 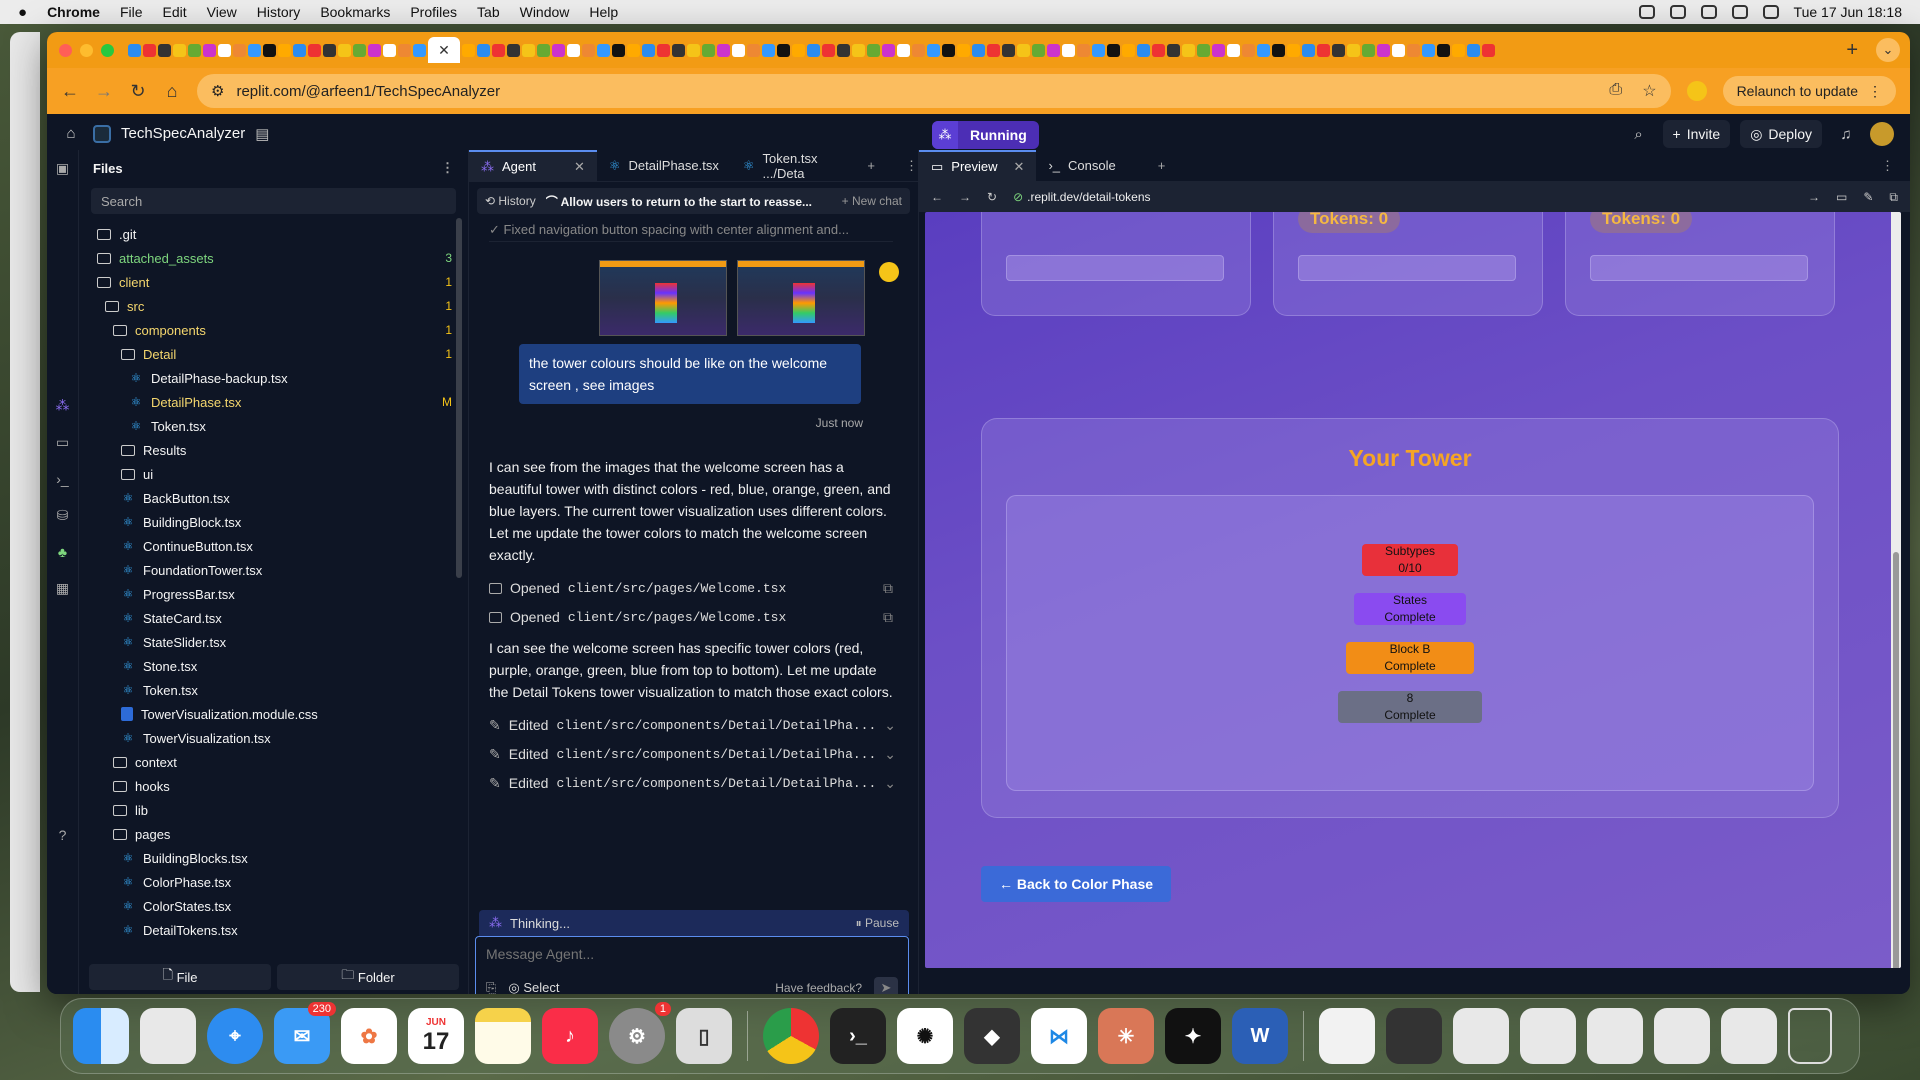 I want to click on new-tab-button: +, so click(x=1852, y=50).